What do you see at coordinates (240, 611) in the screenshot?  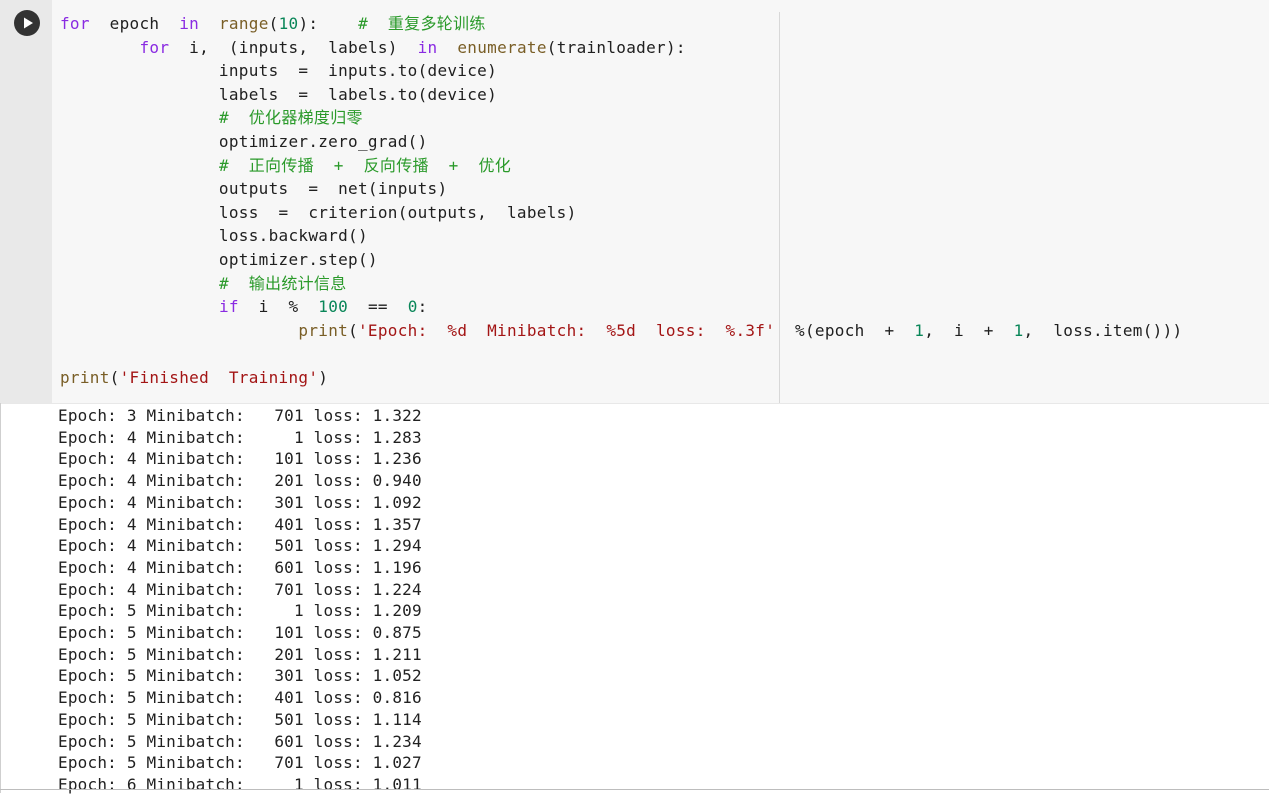 I see `output-line: Epoch: 5 Minibatch: 1 loss: 1.209` at bounding box center [240, 611].